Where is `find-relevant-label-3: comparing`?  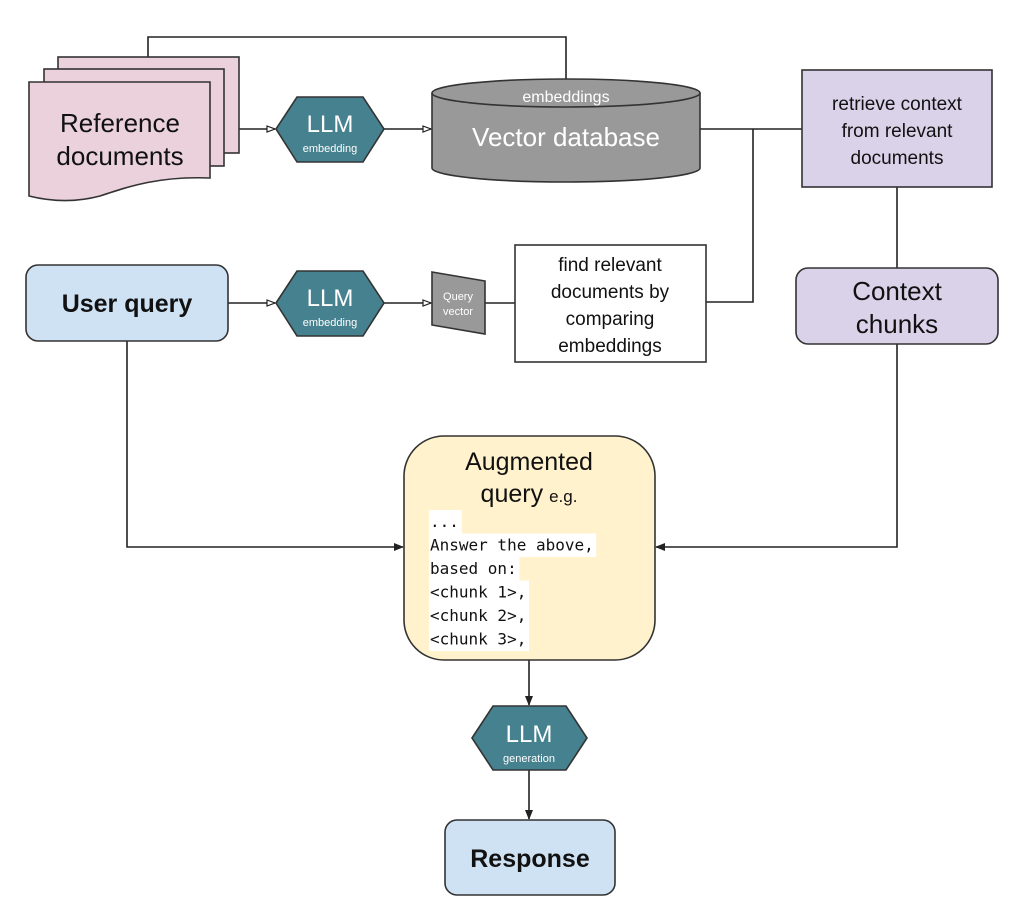
find-relevant-label-3: comparing is located at coordinates (610, 319).